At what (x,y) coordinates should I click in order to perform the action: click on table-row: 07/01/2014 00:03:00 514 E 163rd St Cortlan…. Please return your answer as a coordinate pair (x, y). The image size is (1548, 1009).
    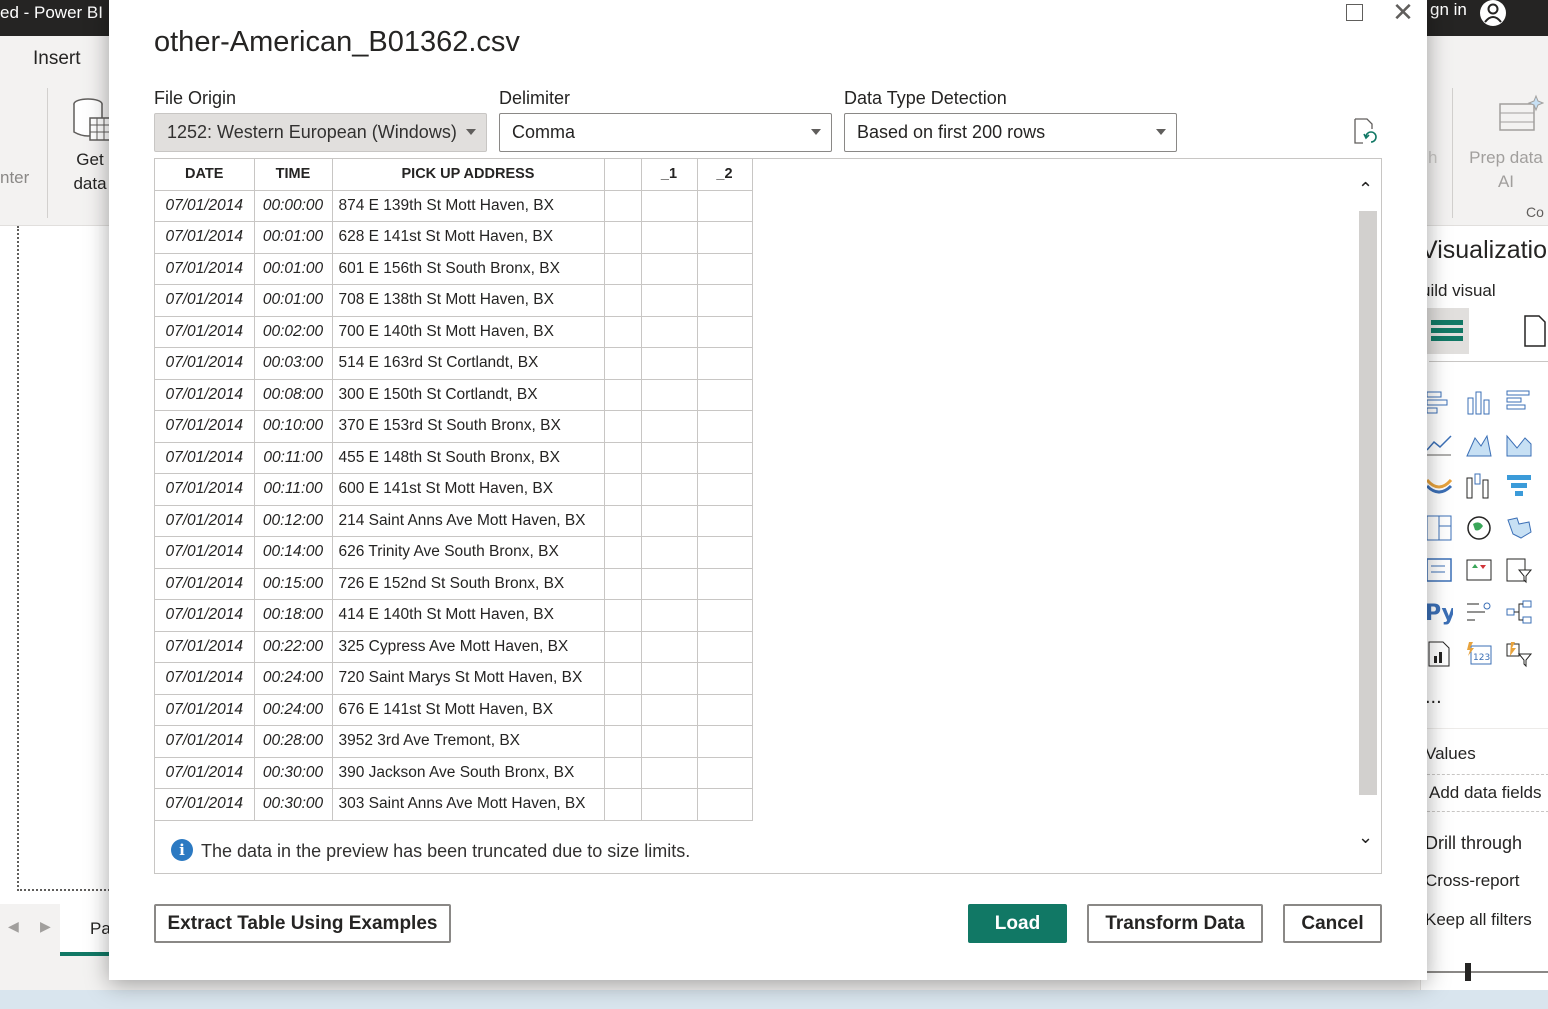
    Looking at the image, I should click on (454, 363).